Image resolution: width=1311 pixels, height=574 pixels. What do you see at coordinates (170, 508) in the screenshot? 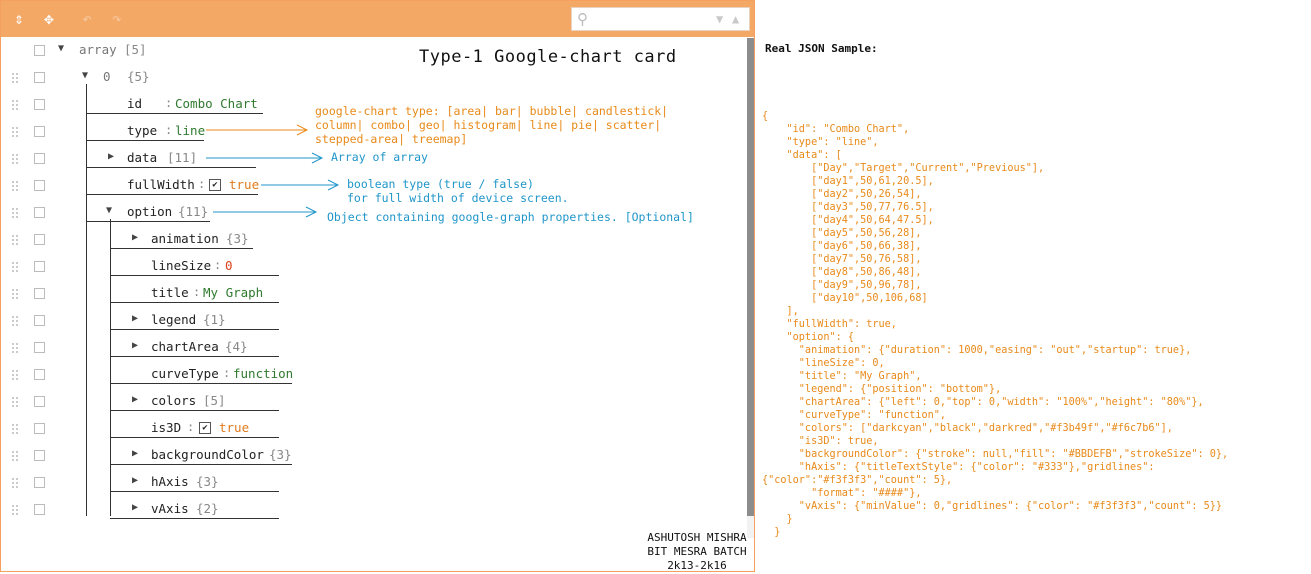
I see `node-key: vAxis` at bounding box center [170, 508].